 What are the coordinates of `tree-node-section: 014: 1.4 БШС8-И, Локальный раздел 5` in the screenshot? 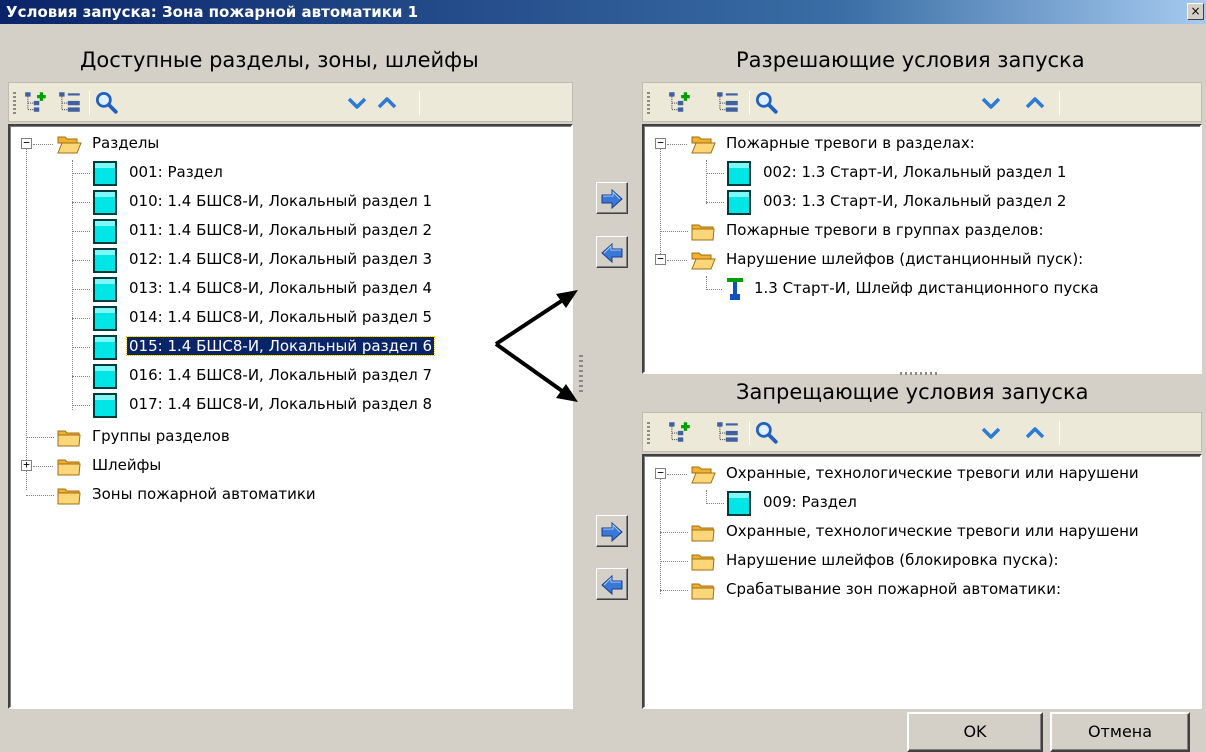 It's located at (290, 318).